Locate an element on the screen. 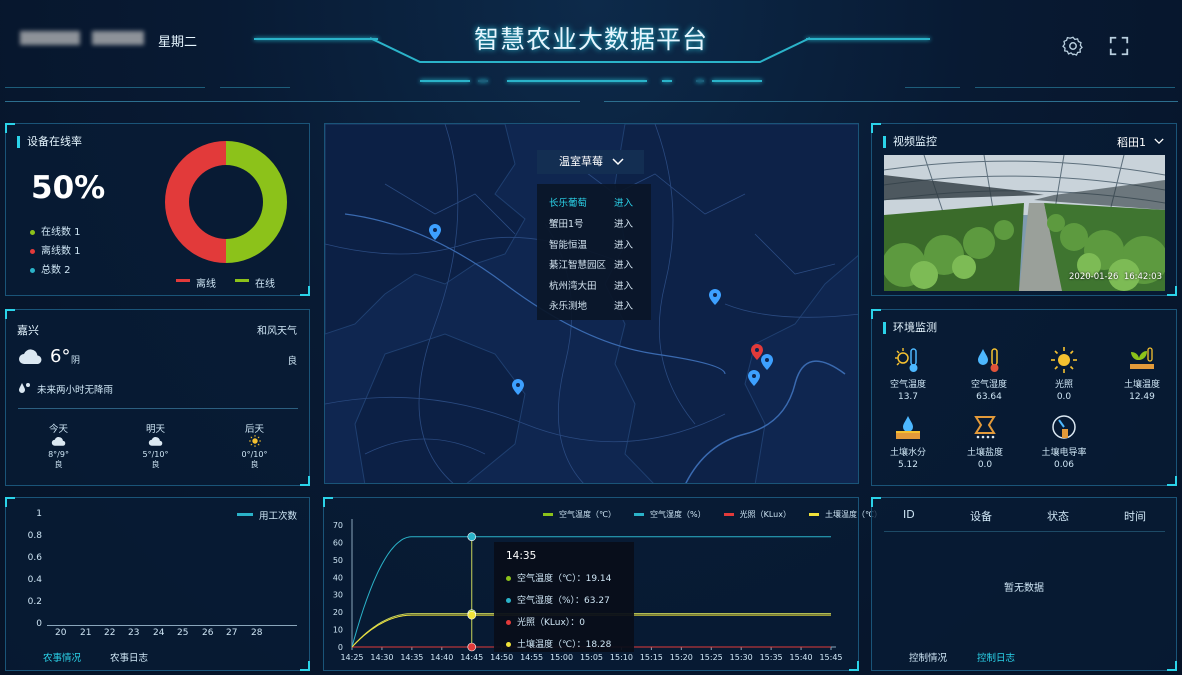 Image resolution: width=1182 pixels, height=675 pixels. legend-online: 在线 is located at coordinates (255, 282).